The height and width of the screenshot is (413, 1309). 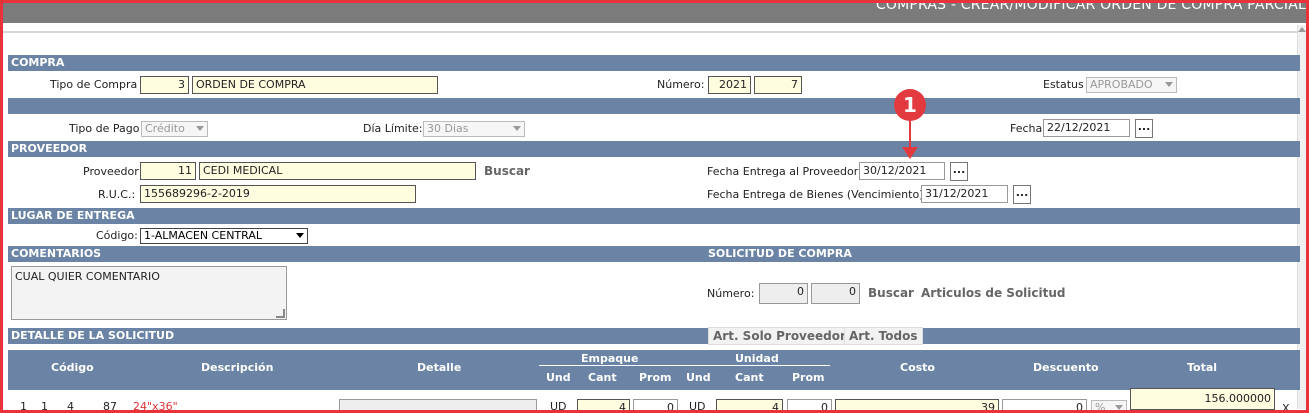 What do you see at coordinates (1109, 405) in the screenshot?
I see `row-descuento-type-select: %` at bounding box center [1109, 405].